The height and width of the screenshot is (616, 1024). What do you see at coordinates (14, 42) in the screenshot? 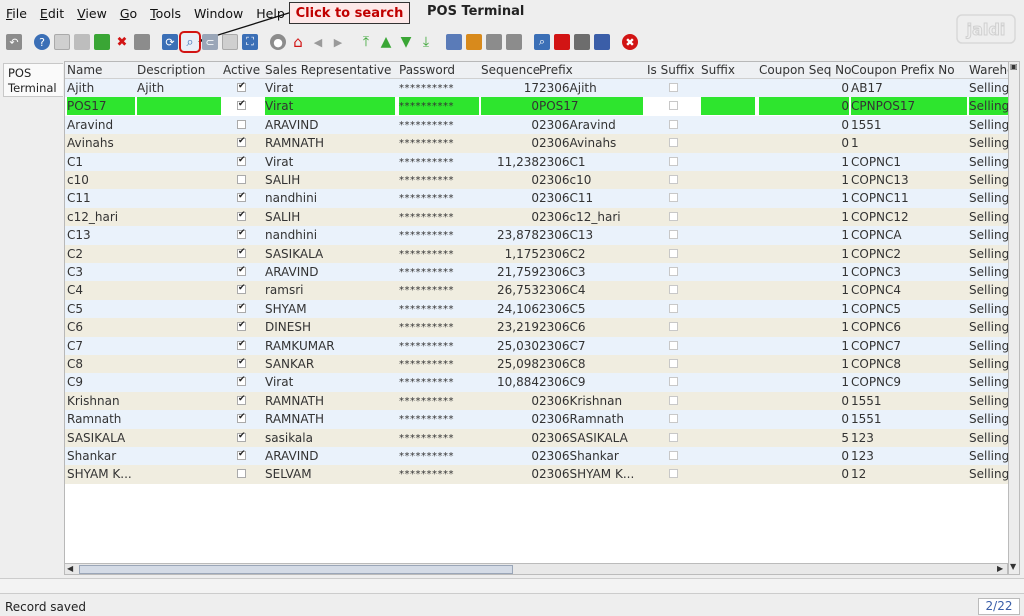
I see `undo-icon: ↶` at bounding box center [14, 42].